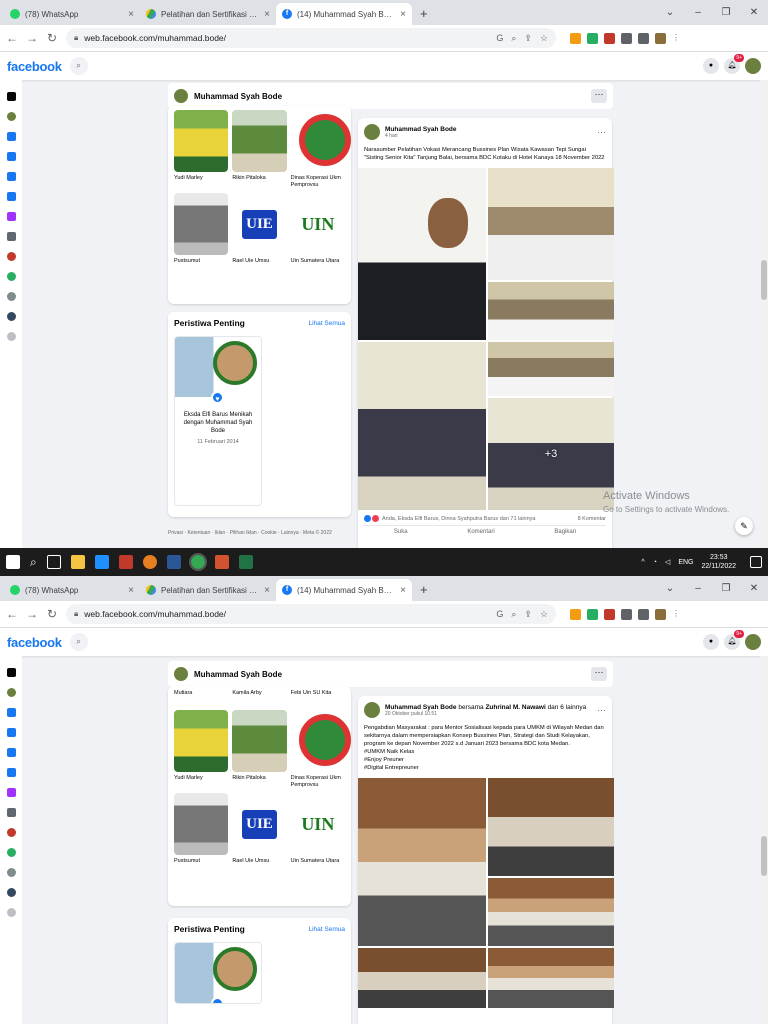 The height and width of the screenshot is (1024, 768). What do you see at coordinates (698, 12) in the screenshot?
I see `minimize-button: –` at bounding box center [698, 12].